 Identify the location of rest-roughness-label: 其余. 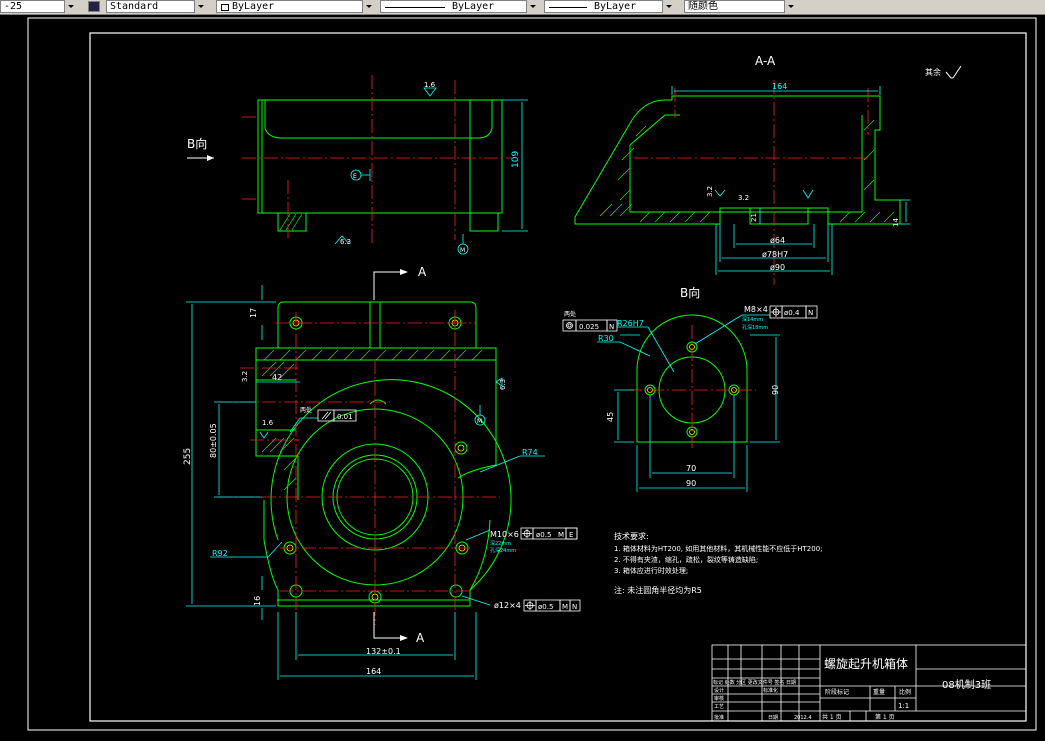
(933, 72).